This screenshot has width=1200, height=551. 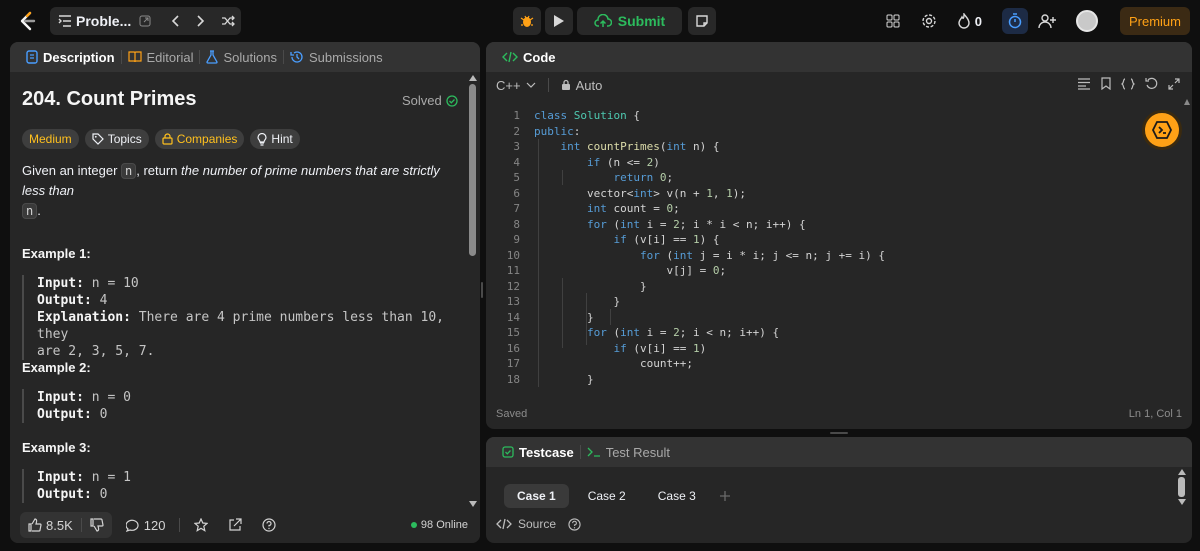 I want to click on footer-divider, so click(x=180, y=525).